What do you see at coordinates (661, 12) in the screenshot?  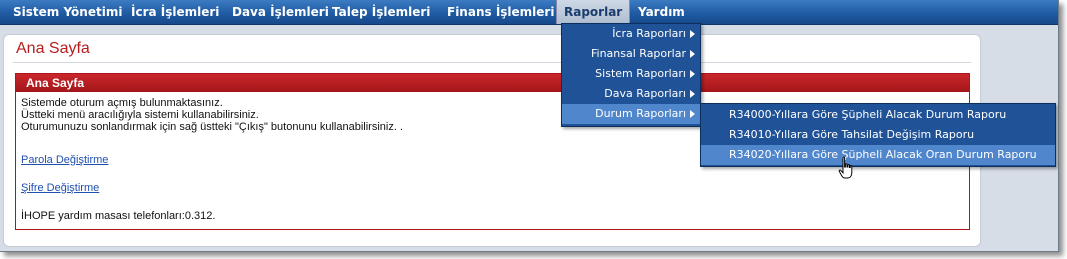 I see `menu-yardim: Yardım` at bounding box center [661, 12].